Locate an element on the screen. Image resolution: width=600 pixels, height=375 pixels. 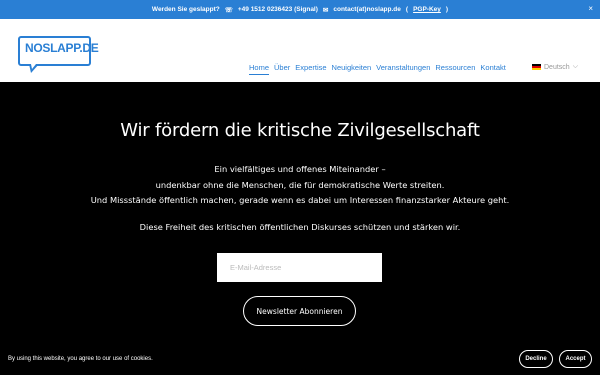
language-label: Deutsch is located at coordinates (557, 67).